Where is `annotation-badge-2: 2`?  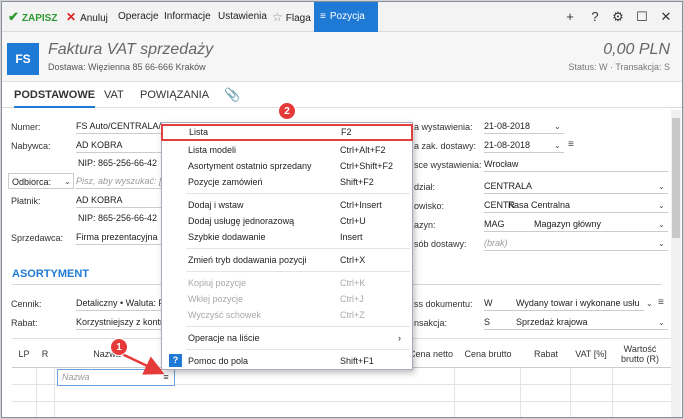
annotation-badge-2: 2 is located at coordinates (287, 111).